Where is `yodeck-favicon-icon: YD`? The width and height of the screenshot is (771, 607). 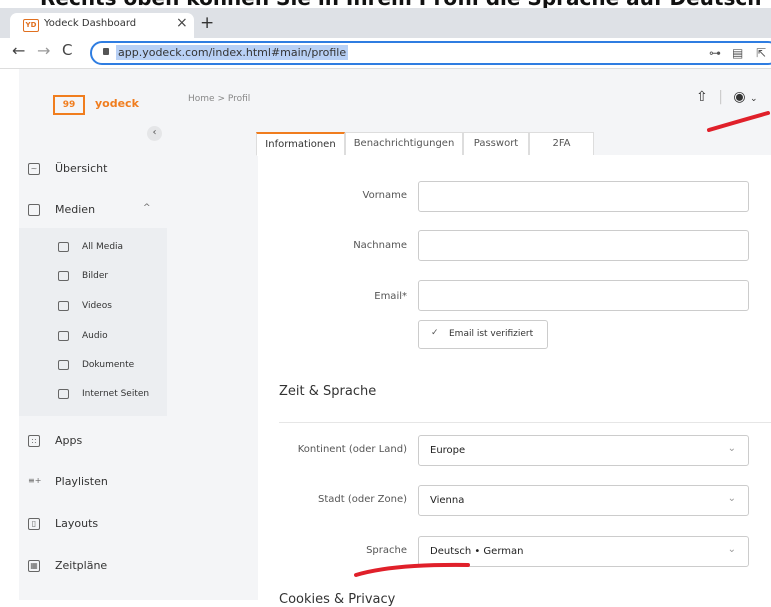
yodeck-favicon-icon: YD is located at coordinates (31, 25).